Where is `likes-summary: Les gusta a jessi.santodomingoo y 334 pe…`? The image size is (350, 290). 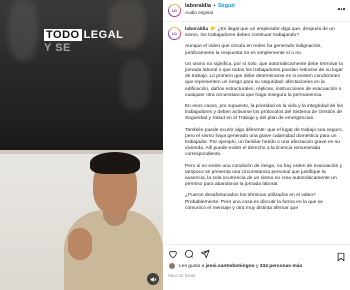
likes-summary: Les gusta a jessi.santodomingoo y 334 pe… is located at coordinates (235, 266).